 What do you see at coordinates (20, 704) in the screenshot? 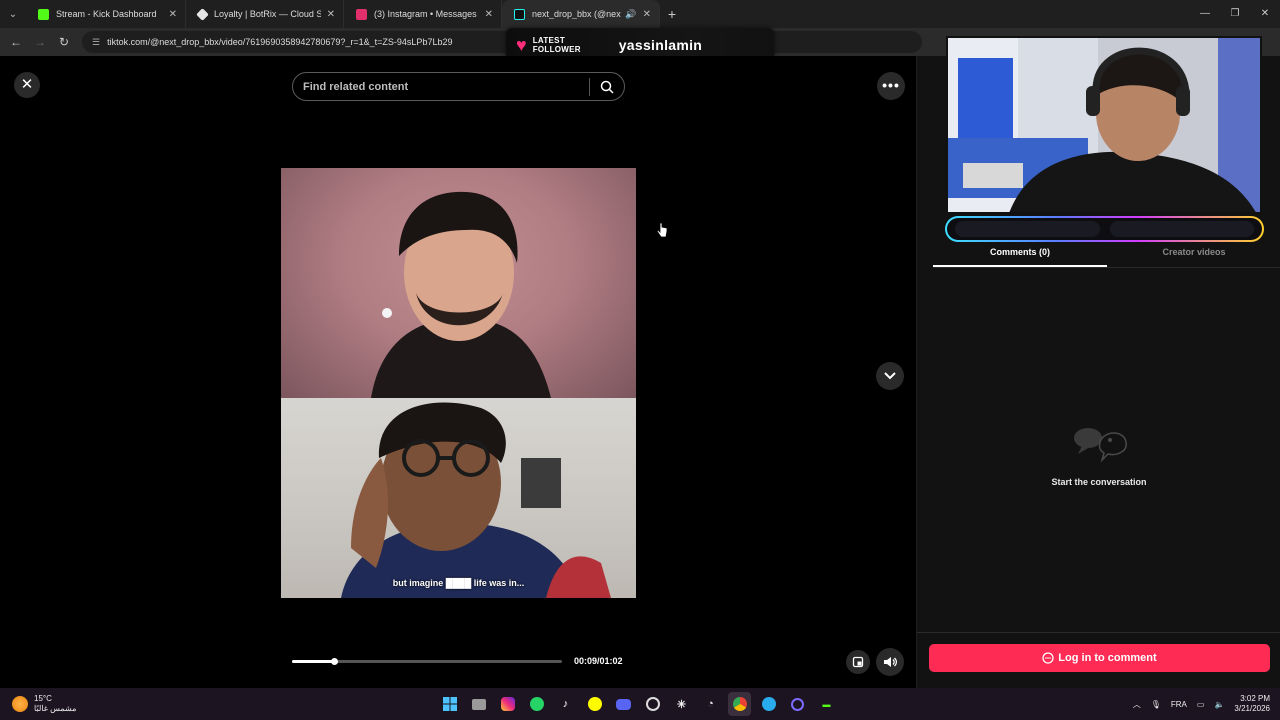
I see `sun-icon` at bounding box center [20, 704].